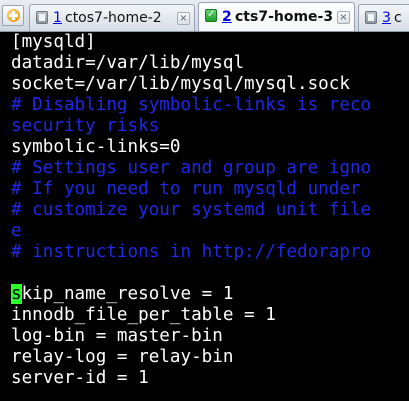 The image size is (409, 401). I want to click on tab-label: ctos7-home-2, so click(113, 18).